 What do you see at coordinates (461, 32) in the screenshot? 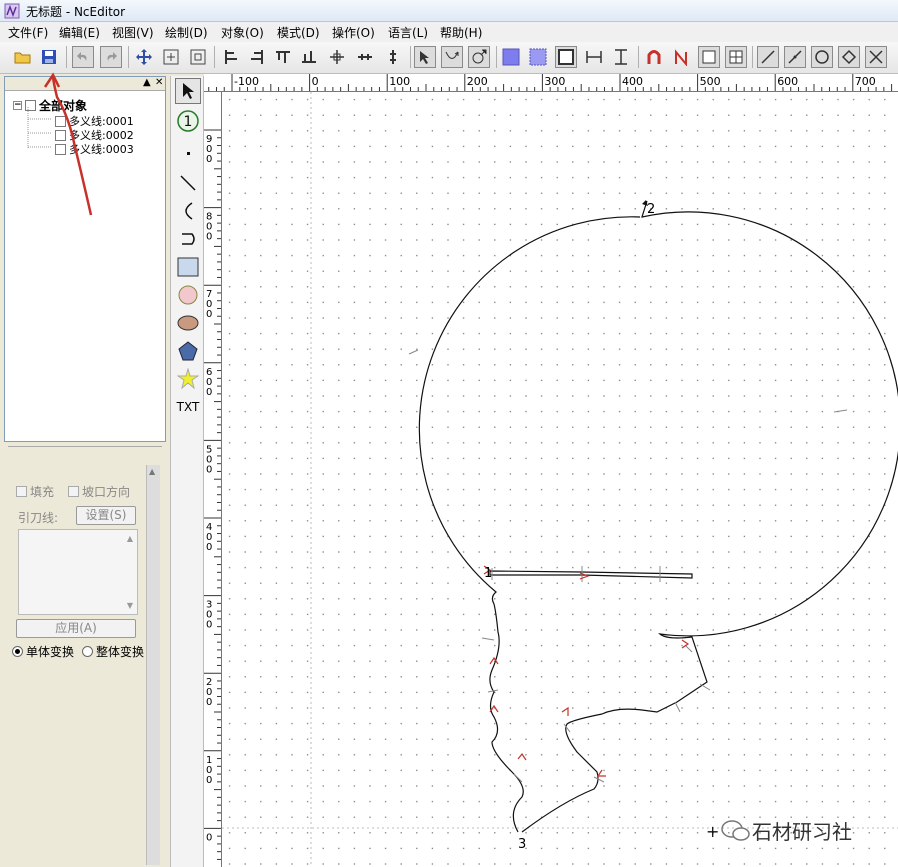
I see `menu-help: 帮助(H)` at bounding box center [461, 32].